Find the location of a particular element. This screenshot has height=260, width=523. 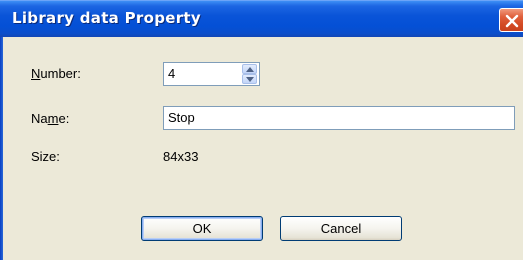

name-field is located at coordinates (339, 118).